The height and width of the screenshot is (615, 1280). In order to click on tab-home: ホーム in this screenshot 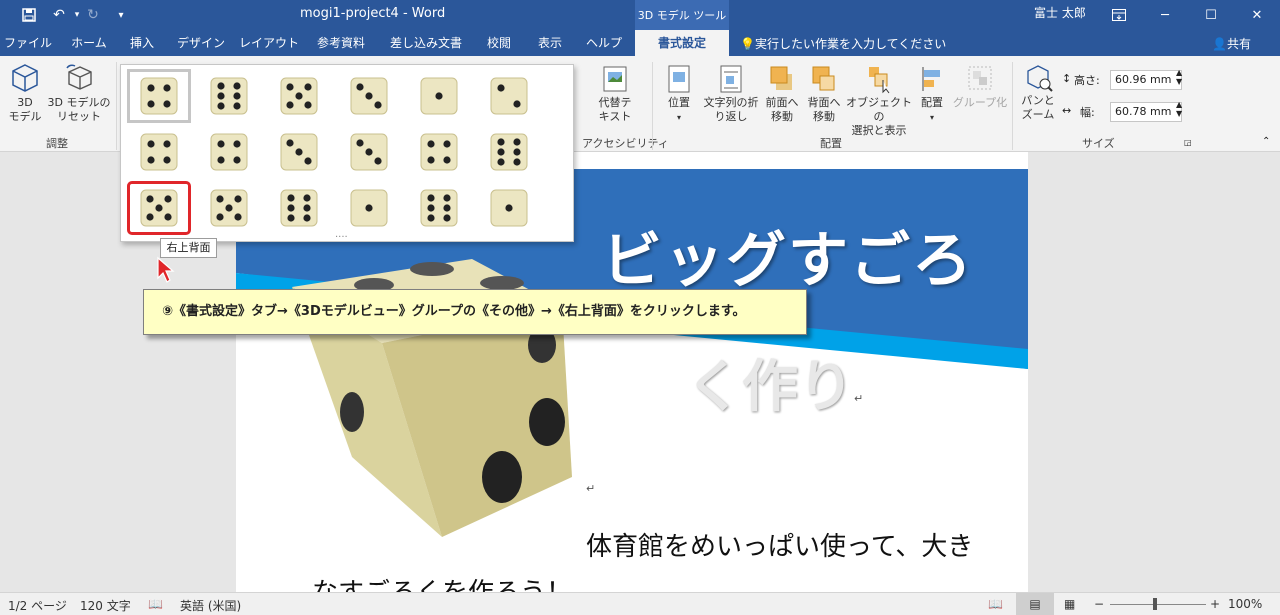, I will do `click(89, 43)`.